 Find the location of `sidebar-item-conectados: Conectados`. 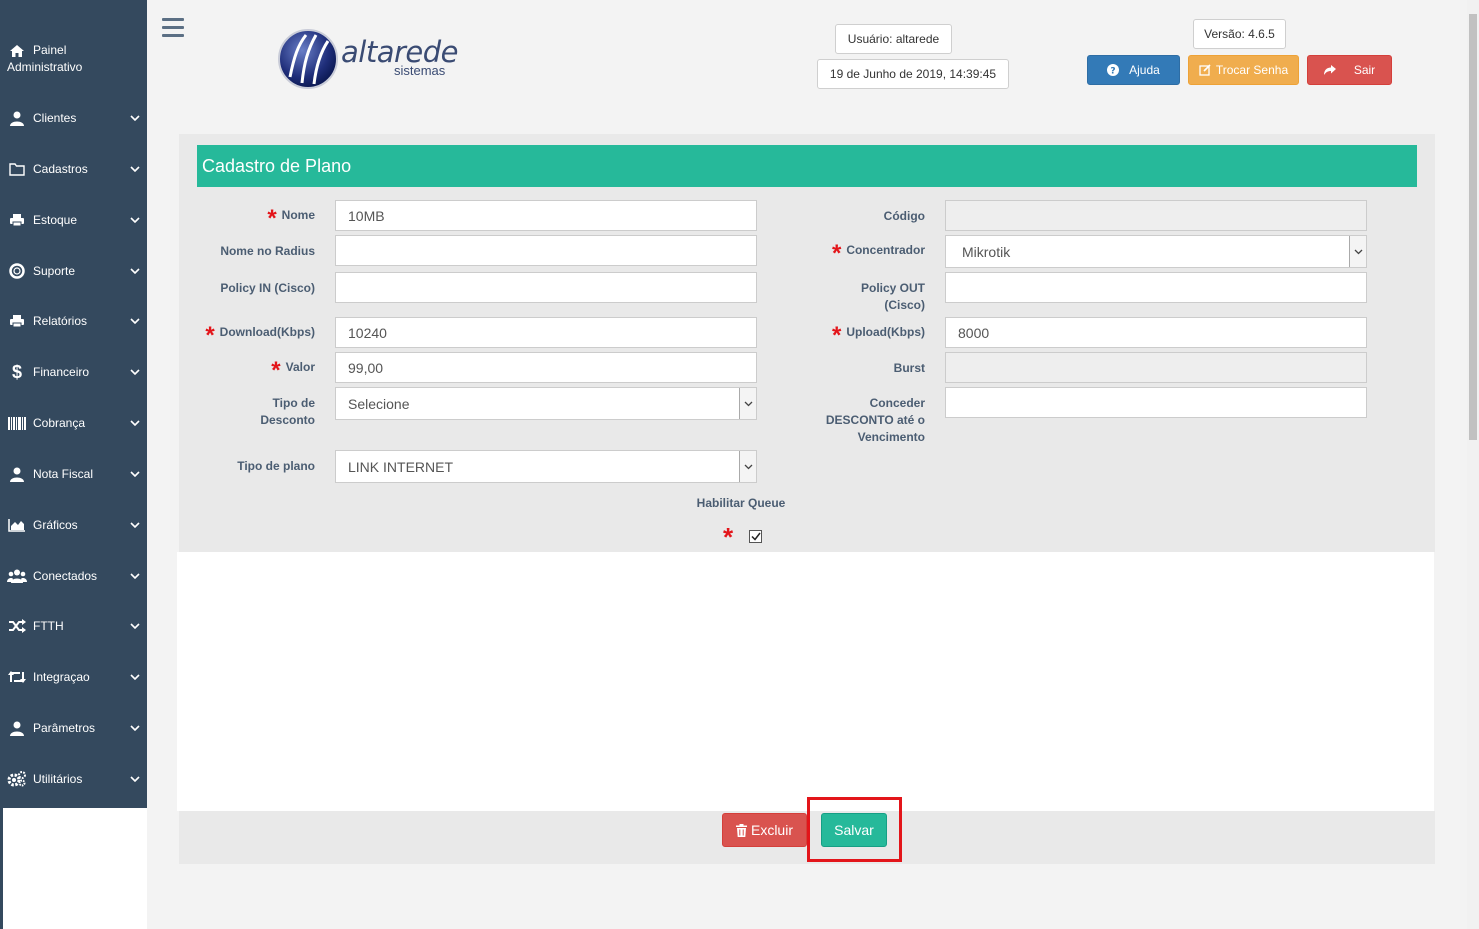

sidebar-item-conectados: Conectados is located at coordinates (73, 576).